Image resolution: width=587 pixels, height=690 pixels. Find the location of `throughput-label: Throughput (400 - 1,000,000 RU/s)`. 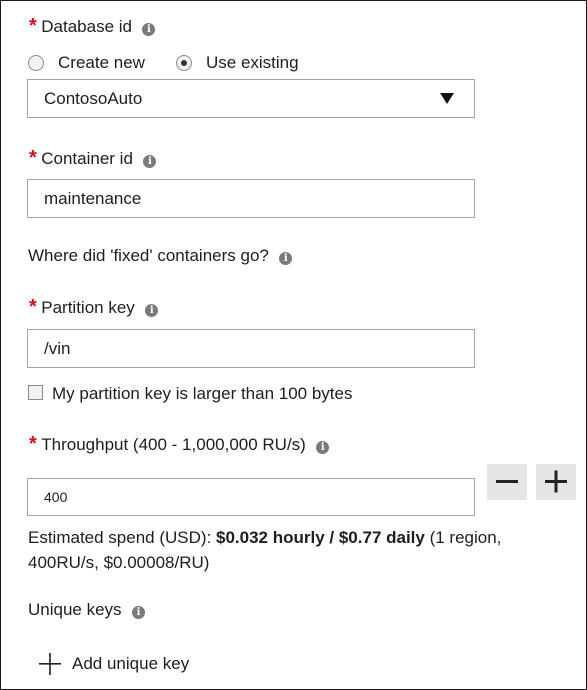

throughput-label: Throughput (400 - 1,000,000 RU/s) is located at coordinates (173, 444).